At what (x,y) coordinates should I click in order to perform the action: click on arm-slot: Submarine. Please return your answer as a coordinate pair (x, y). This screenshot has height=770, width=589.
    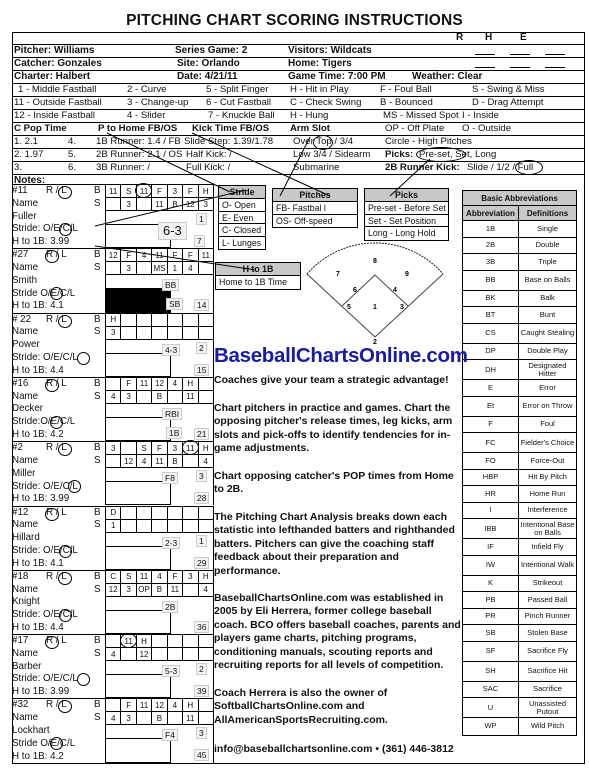
    Looking at the image, I should click on (316, 167).